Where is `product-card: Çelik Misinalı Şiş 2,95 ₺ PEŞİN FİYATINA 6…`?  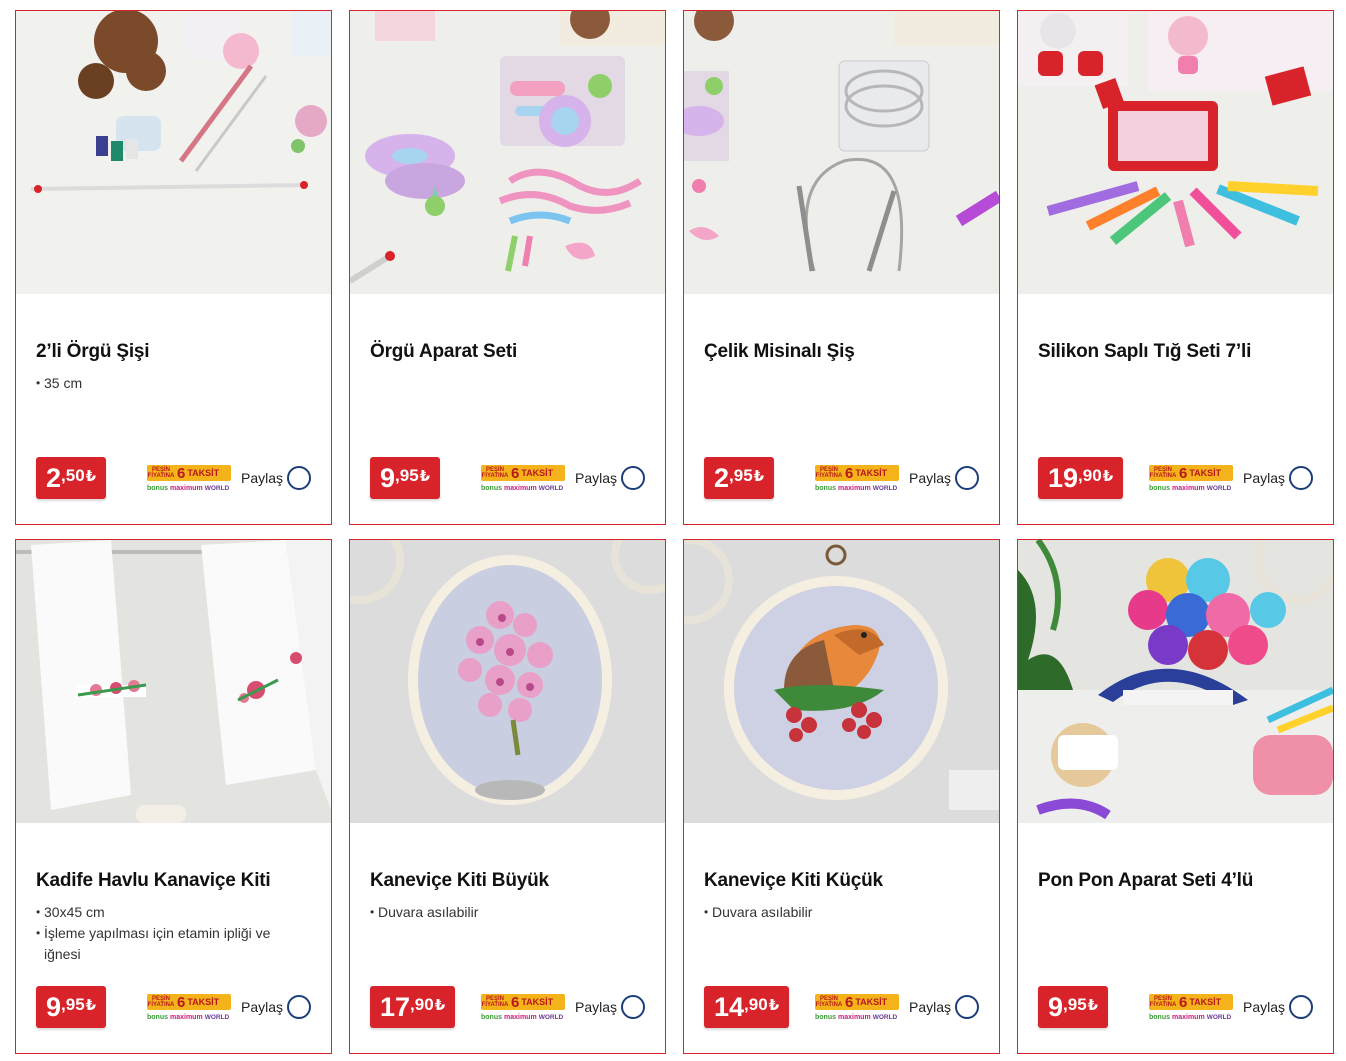
product-card: Çelik Misinalı Şiş 2,95 ₺ PEŞİN FİYATINA 6… is located at coordinates (841, 267).